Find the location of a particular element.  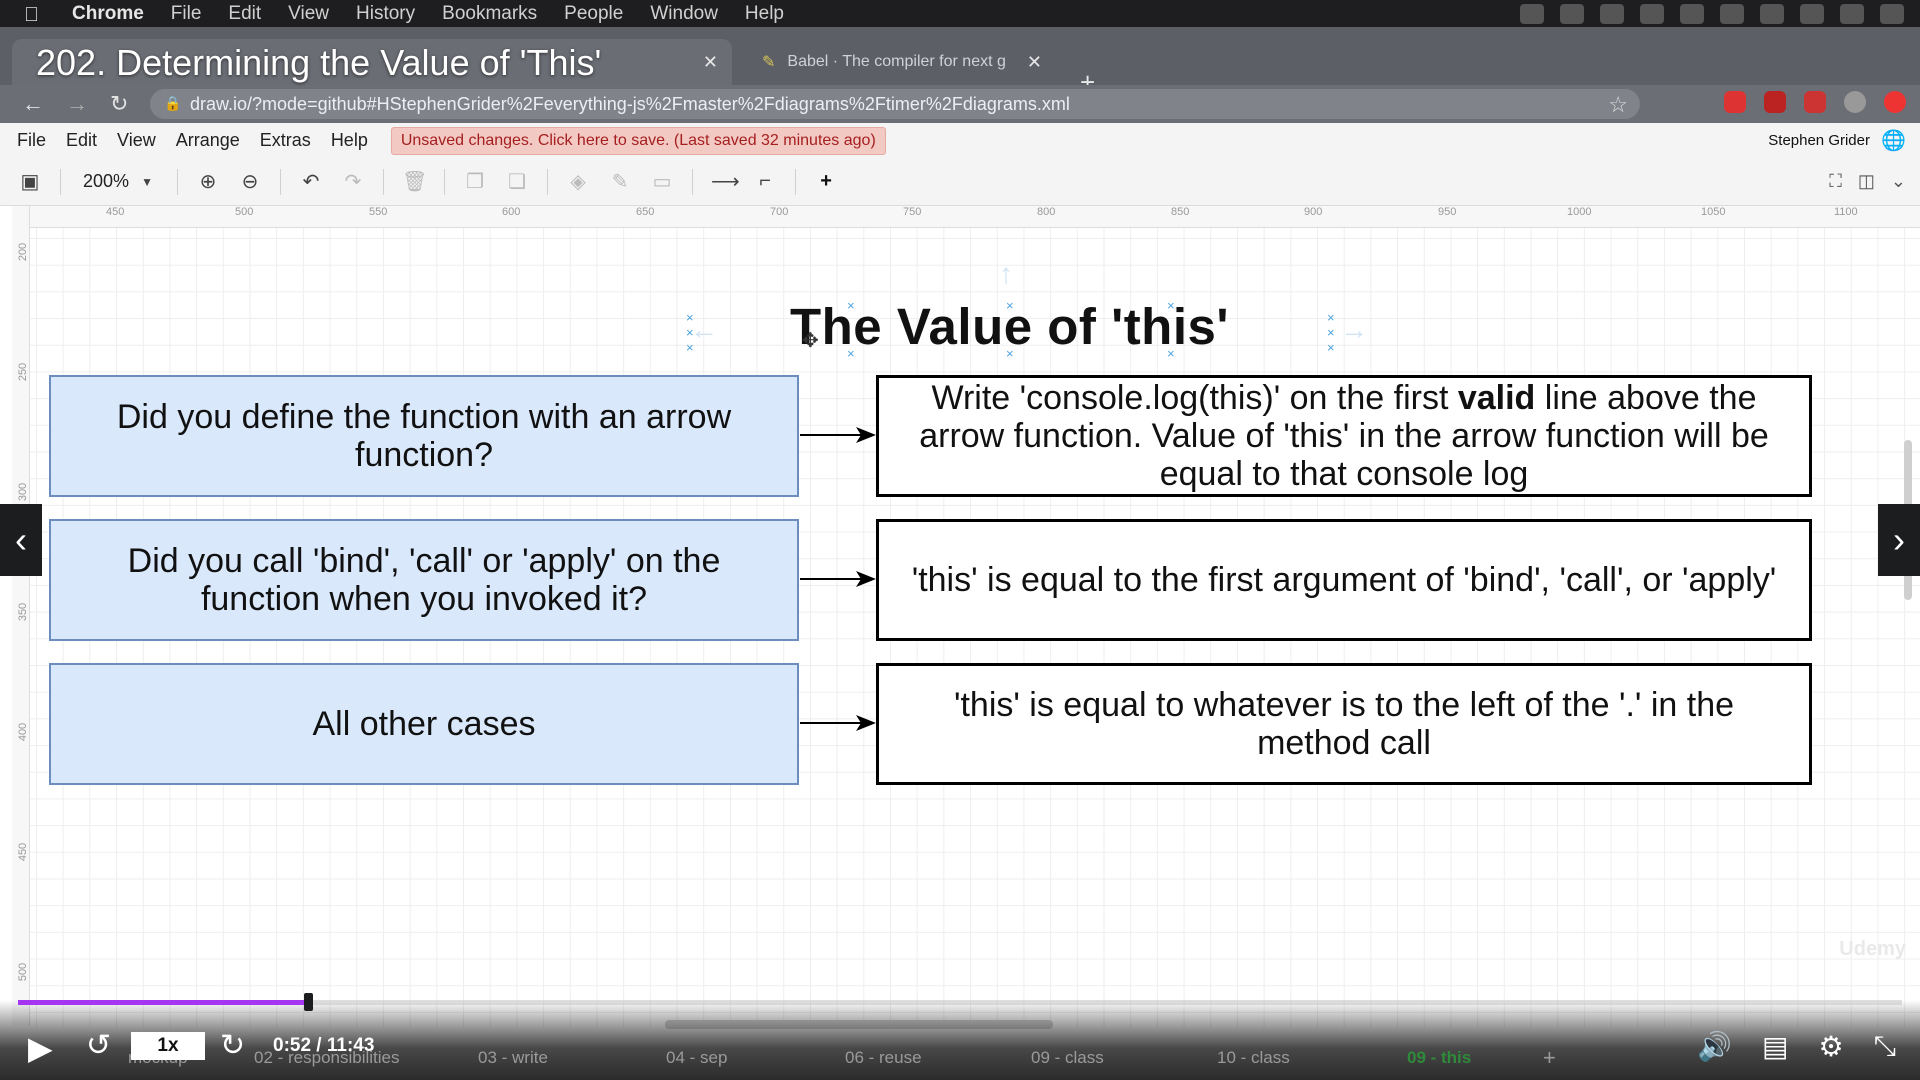

menu-history: History is located at coordinates (385, 14).